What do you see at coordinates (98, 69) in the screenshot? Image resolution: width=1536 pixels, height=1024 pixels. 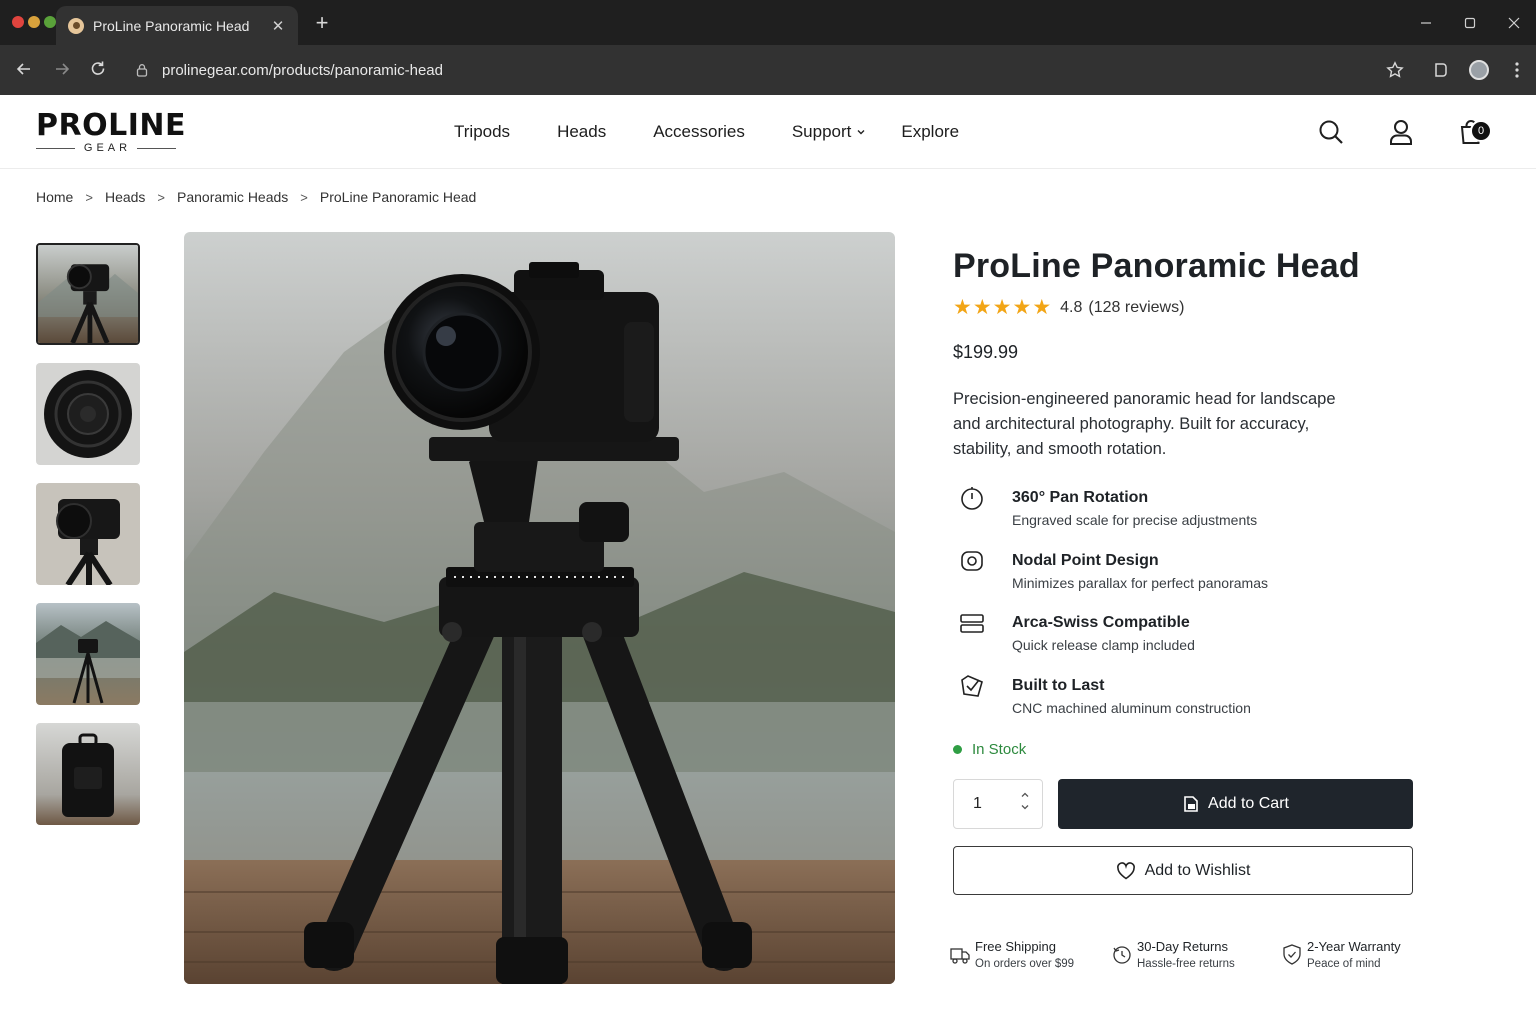 I see `reload-icon` at bounding box center [98, 69].